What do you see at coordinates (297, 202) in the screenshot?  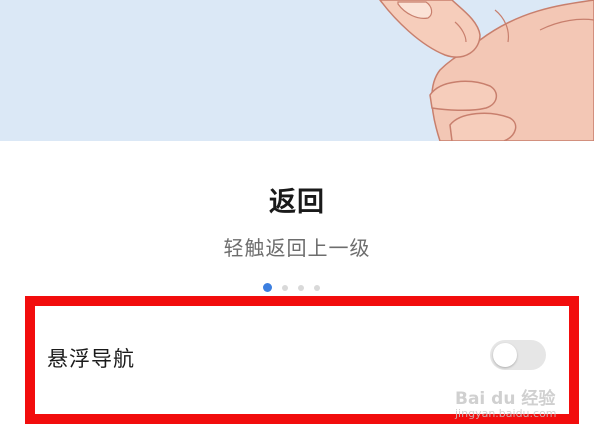 I see `gesture-title: 返回` at bounding box center [297, 202].